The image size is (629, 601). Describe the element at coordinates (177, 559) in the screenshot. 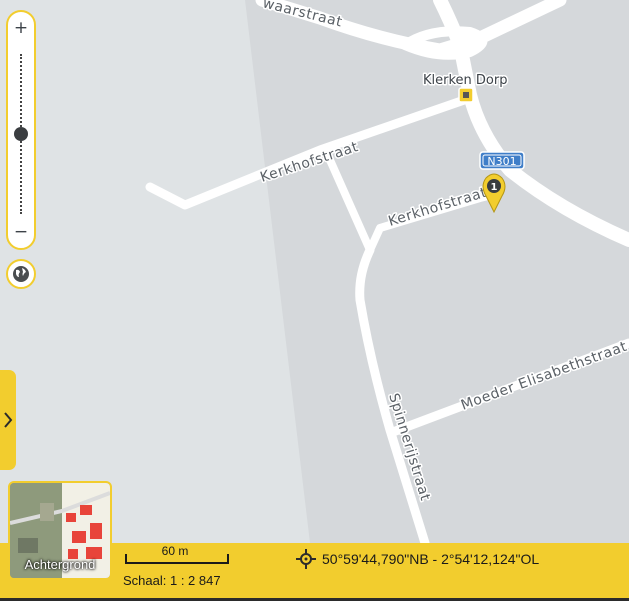

I see `scale-bar` at that location.